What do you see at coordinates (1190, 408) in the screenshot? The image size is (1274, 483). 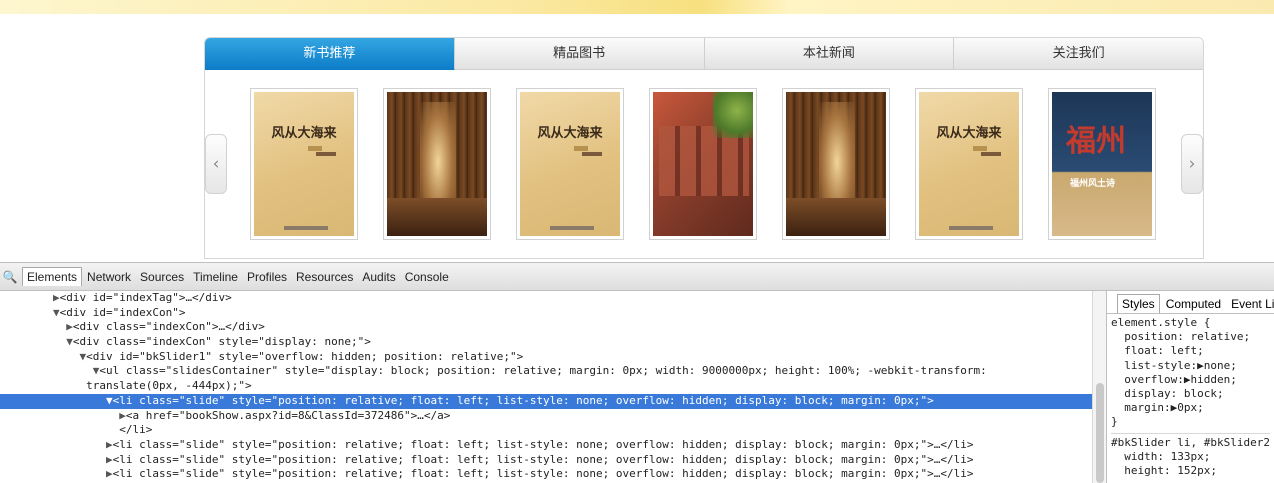 I see `style-rule-line: margin:▶0px;` at bounding box center [1190, 408].